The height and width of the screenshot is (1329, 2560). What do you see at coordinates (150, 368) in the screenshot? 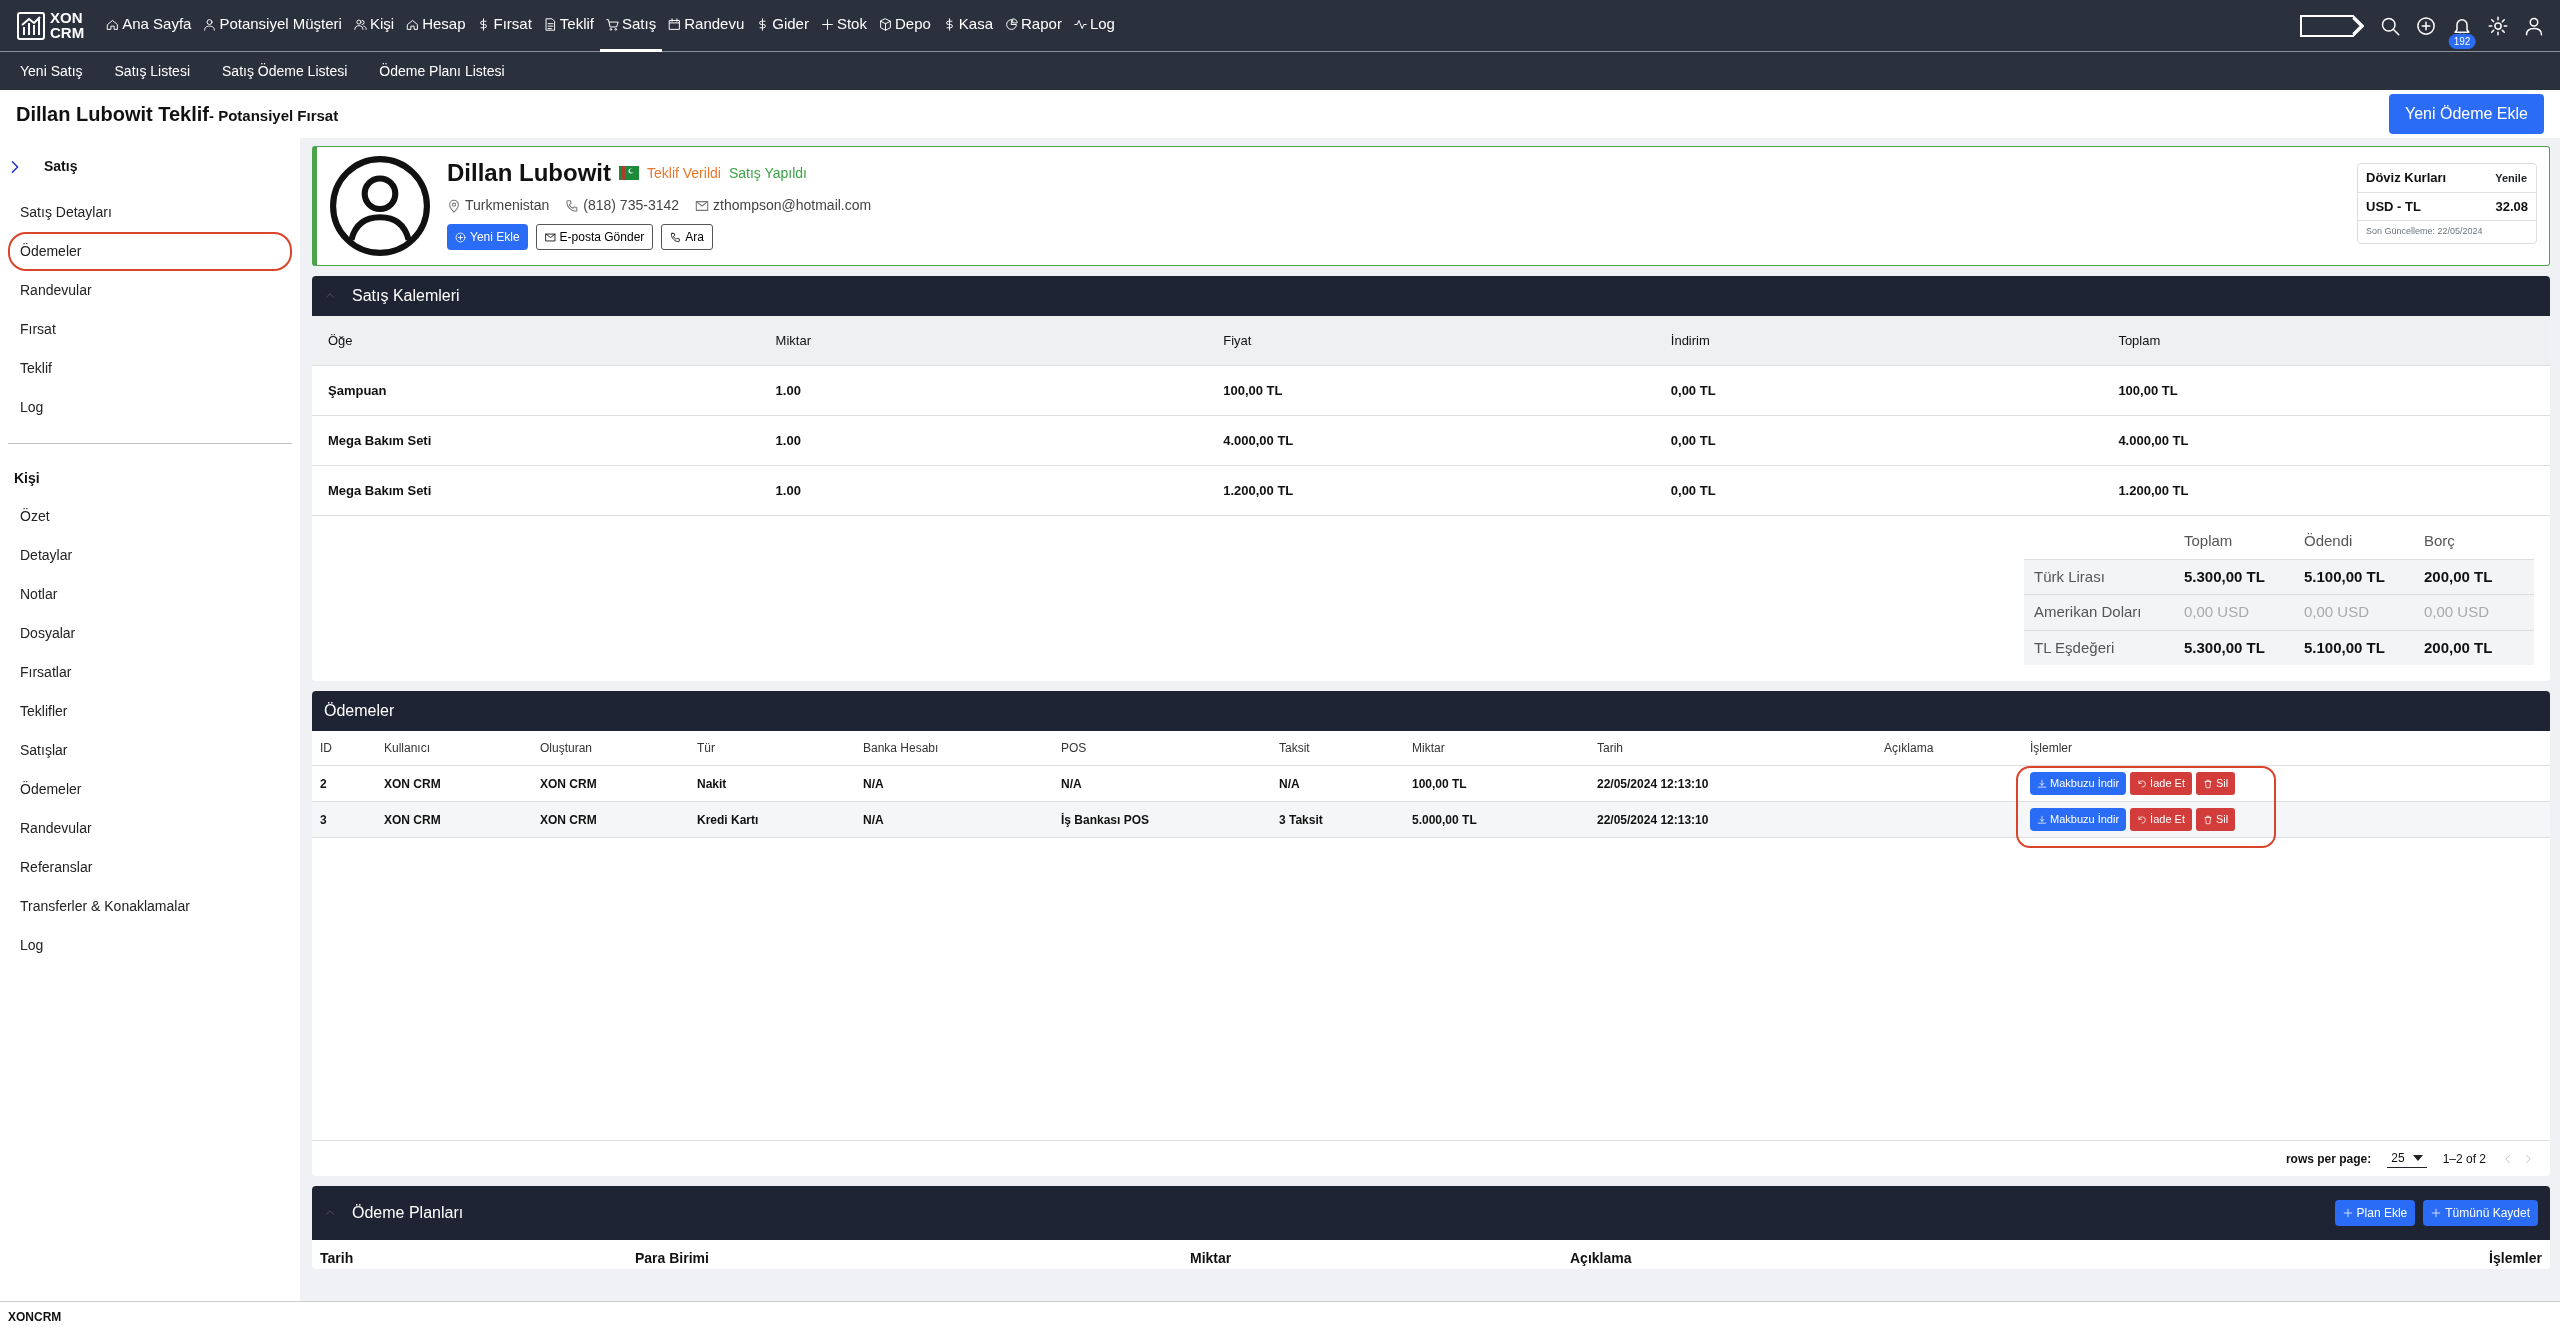
I see `sidebar-item: Teklif` at bounding box center [150, 368].